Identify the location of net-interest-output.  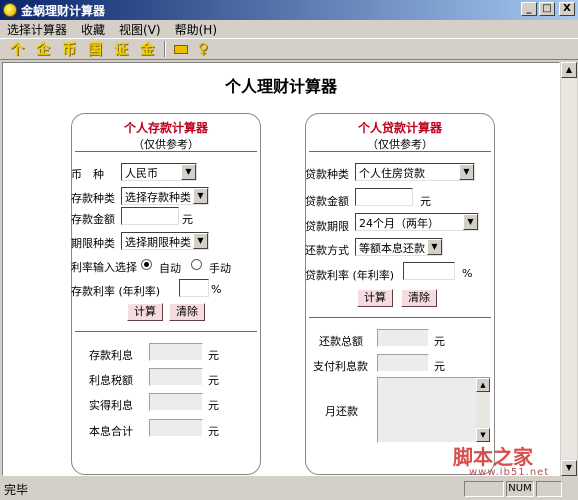
(176, 402).